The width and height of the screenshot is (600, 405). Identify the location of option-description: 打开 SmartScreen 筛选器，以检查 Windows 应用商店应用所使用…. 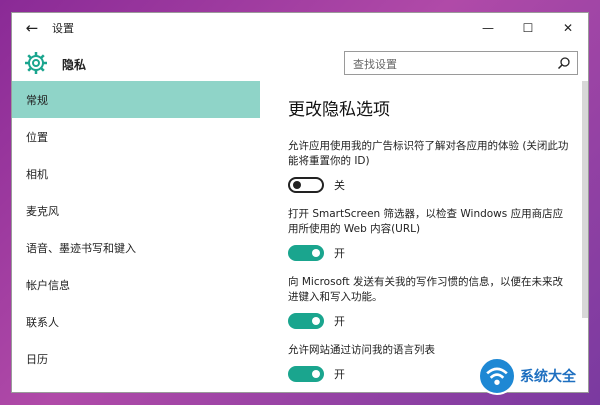
(426, 221).